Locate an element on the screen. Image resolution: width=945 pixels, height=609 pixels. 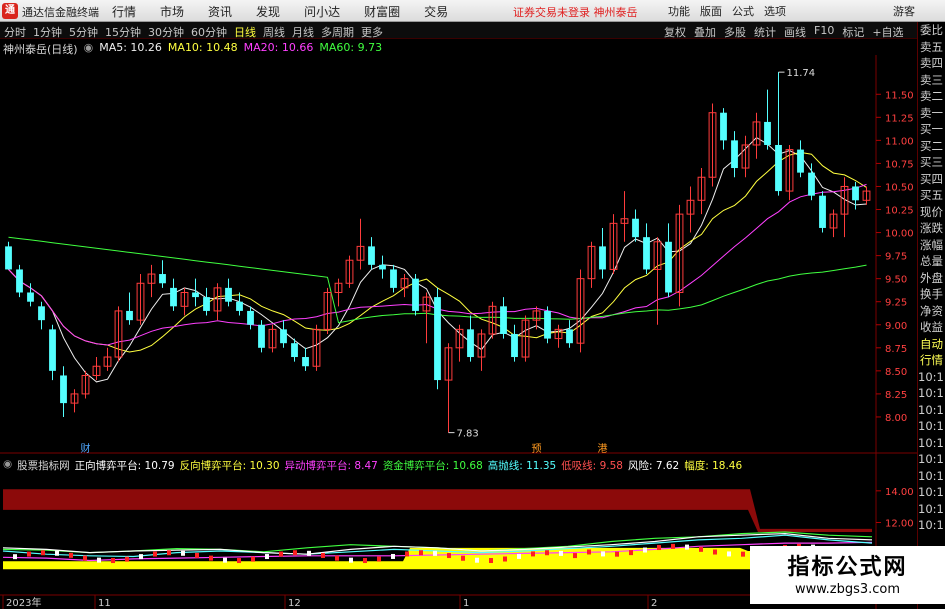
price-tick-label: 8.00 is located at coordinates (896, 418).